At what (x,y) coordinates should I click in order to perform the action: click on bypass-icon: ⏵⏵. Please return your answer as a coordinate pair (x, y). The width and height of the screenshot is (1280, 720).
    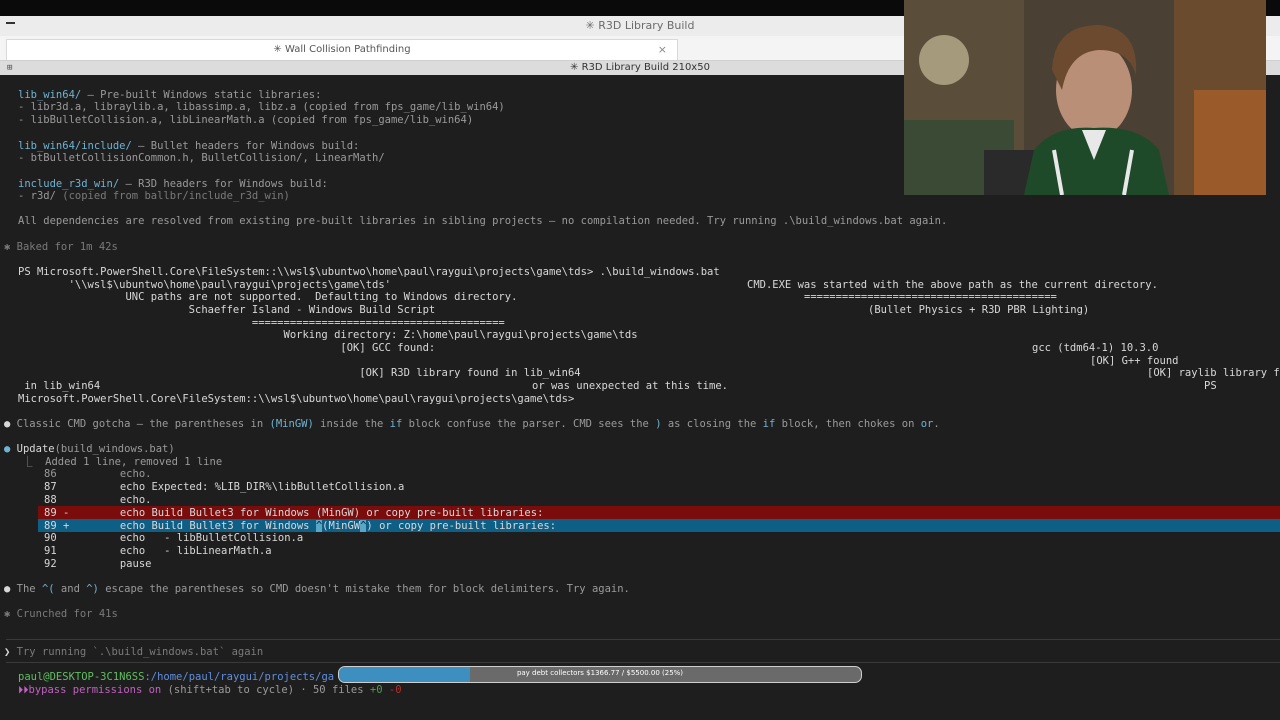
    Looking at the image, I should click on (23, 690).